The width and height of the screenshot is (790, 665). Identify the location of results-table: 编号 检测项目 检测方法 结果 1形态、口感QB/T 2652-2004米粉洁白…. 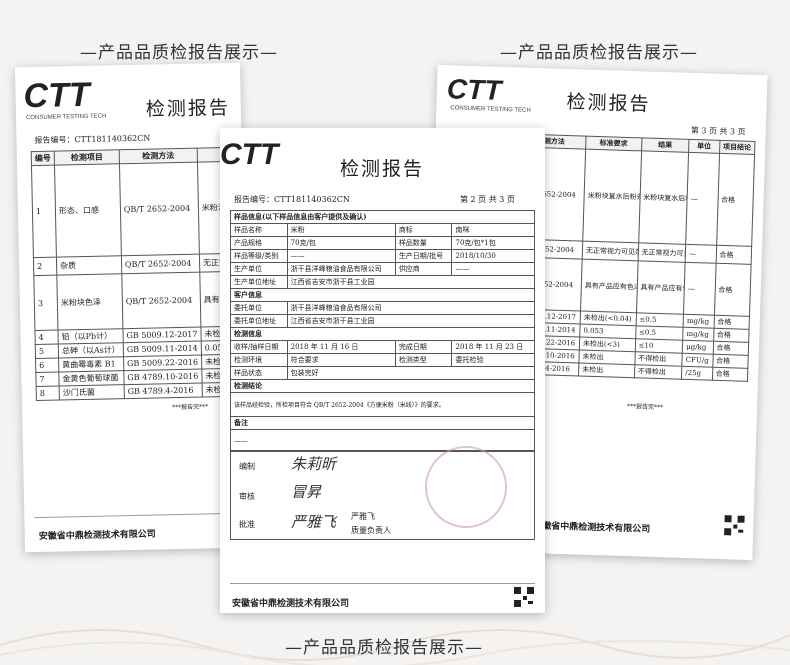
(141, 273).